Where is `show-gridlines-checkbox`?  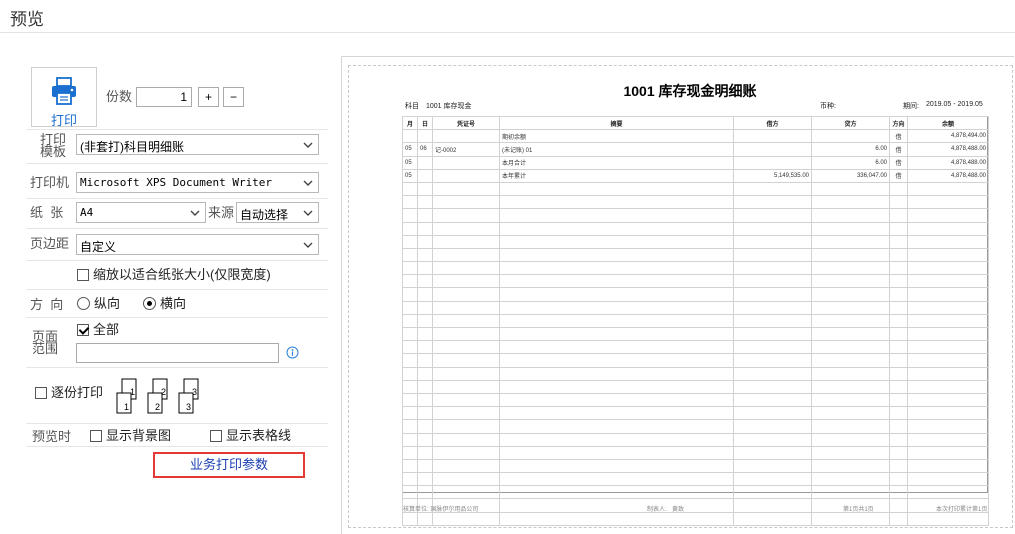
show-gridlines-checkbox is located at coordinates (216, 436).